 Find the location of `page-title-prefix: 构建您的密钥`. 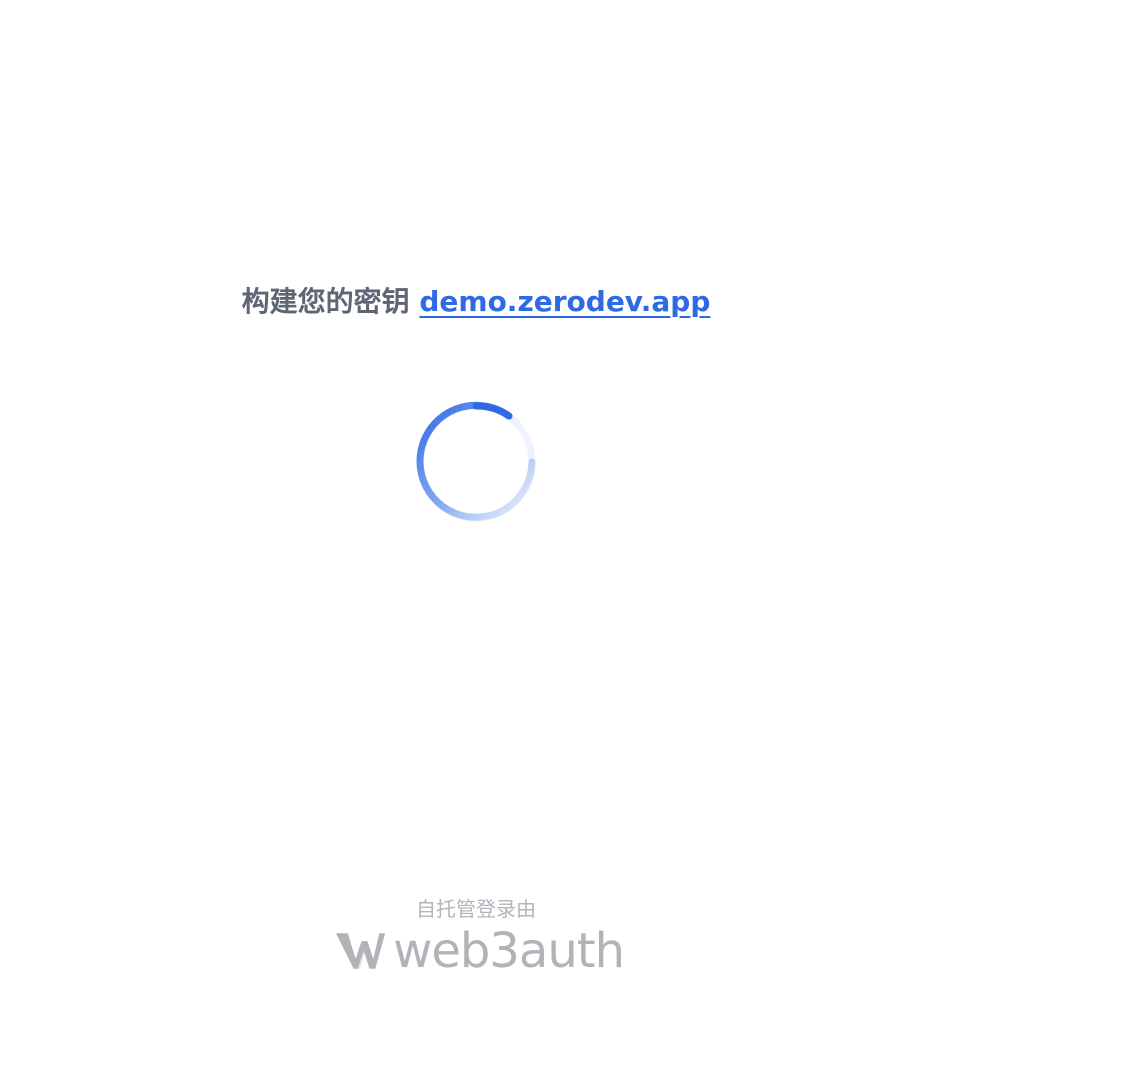

page-title-prefix: 构建您的密钥 is located at coordinates (325, 301).